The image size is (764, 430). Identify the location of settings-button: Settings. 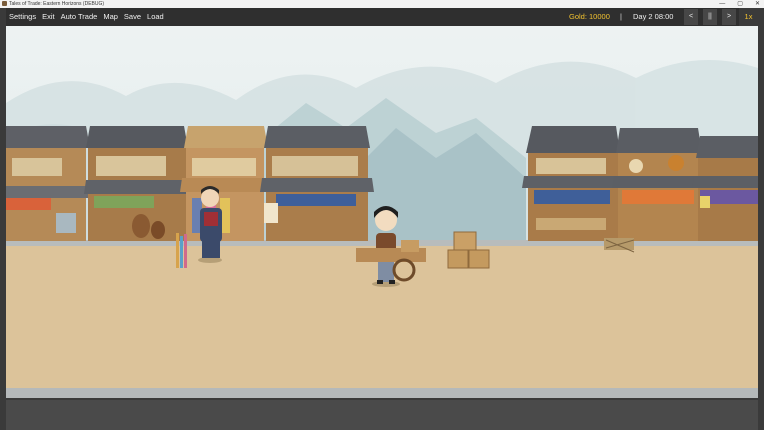
(22, 17).